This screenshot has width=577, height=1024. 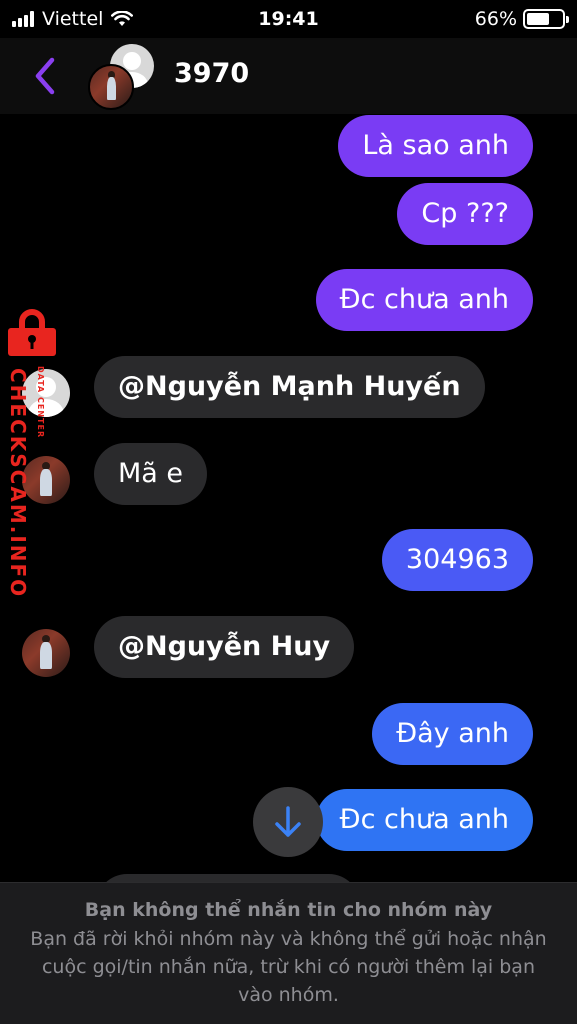 I want to click on battery-icon, so click(x=546, y=19).